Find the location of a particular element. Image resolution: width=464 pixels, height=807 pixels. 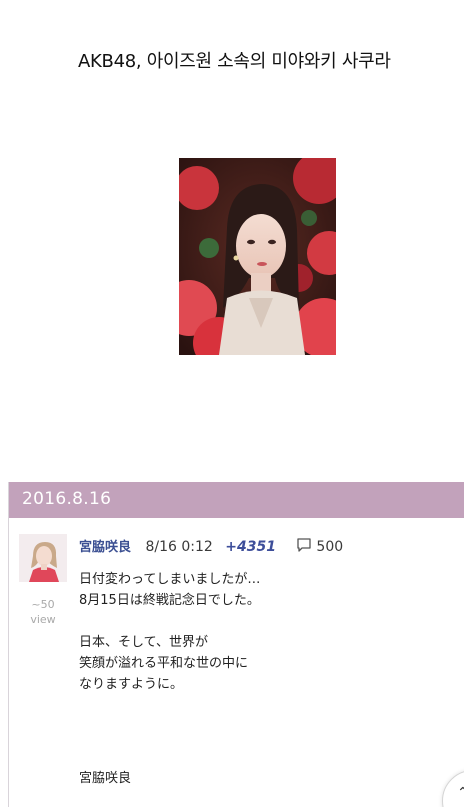

body-line is located at coordinates (264, 621).